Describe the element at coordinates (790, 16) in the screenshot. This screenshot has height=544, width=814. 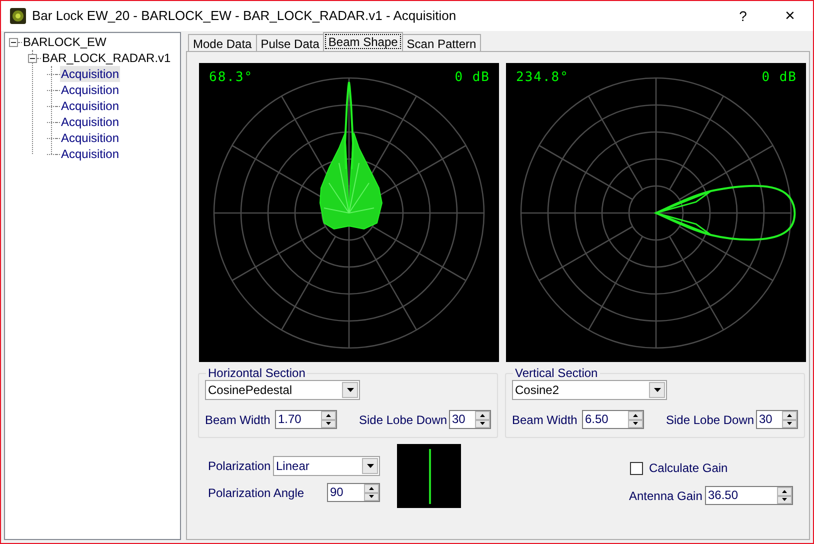
I see `close-button: ×` at that location.